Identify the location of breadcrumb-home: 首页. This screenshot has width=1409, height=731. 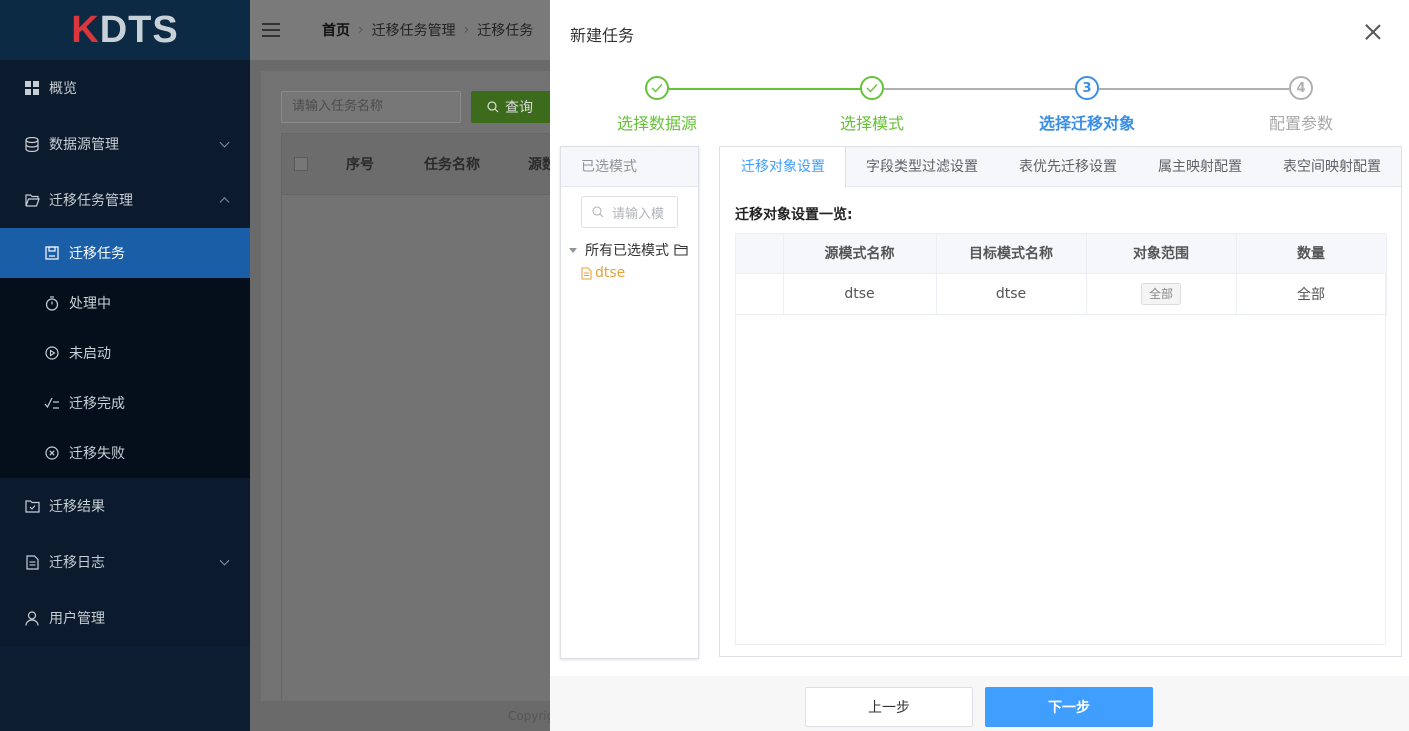
(336, 30).